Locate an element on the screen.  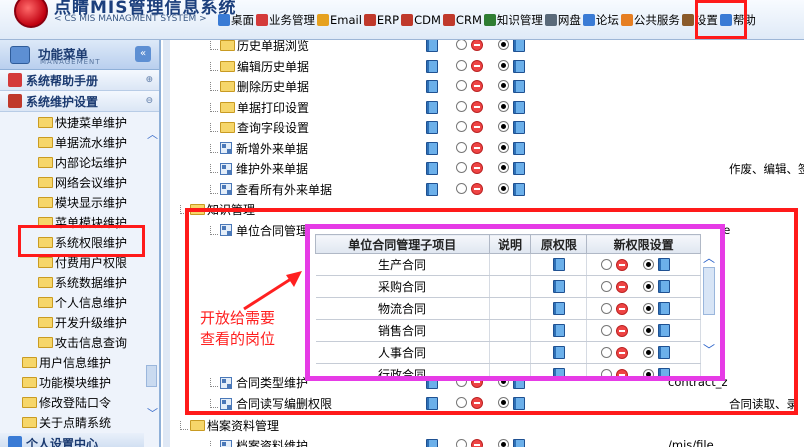
tree-label: 查看所有外来单据 is located at coordinates (284, 189).